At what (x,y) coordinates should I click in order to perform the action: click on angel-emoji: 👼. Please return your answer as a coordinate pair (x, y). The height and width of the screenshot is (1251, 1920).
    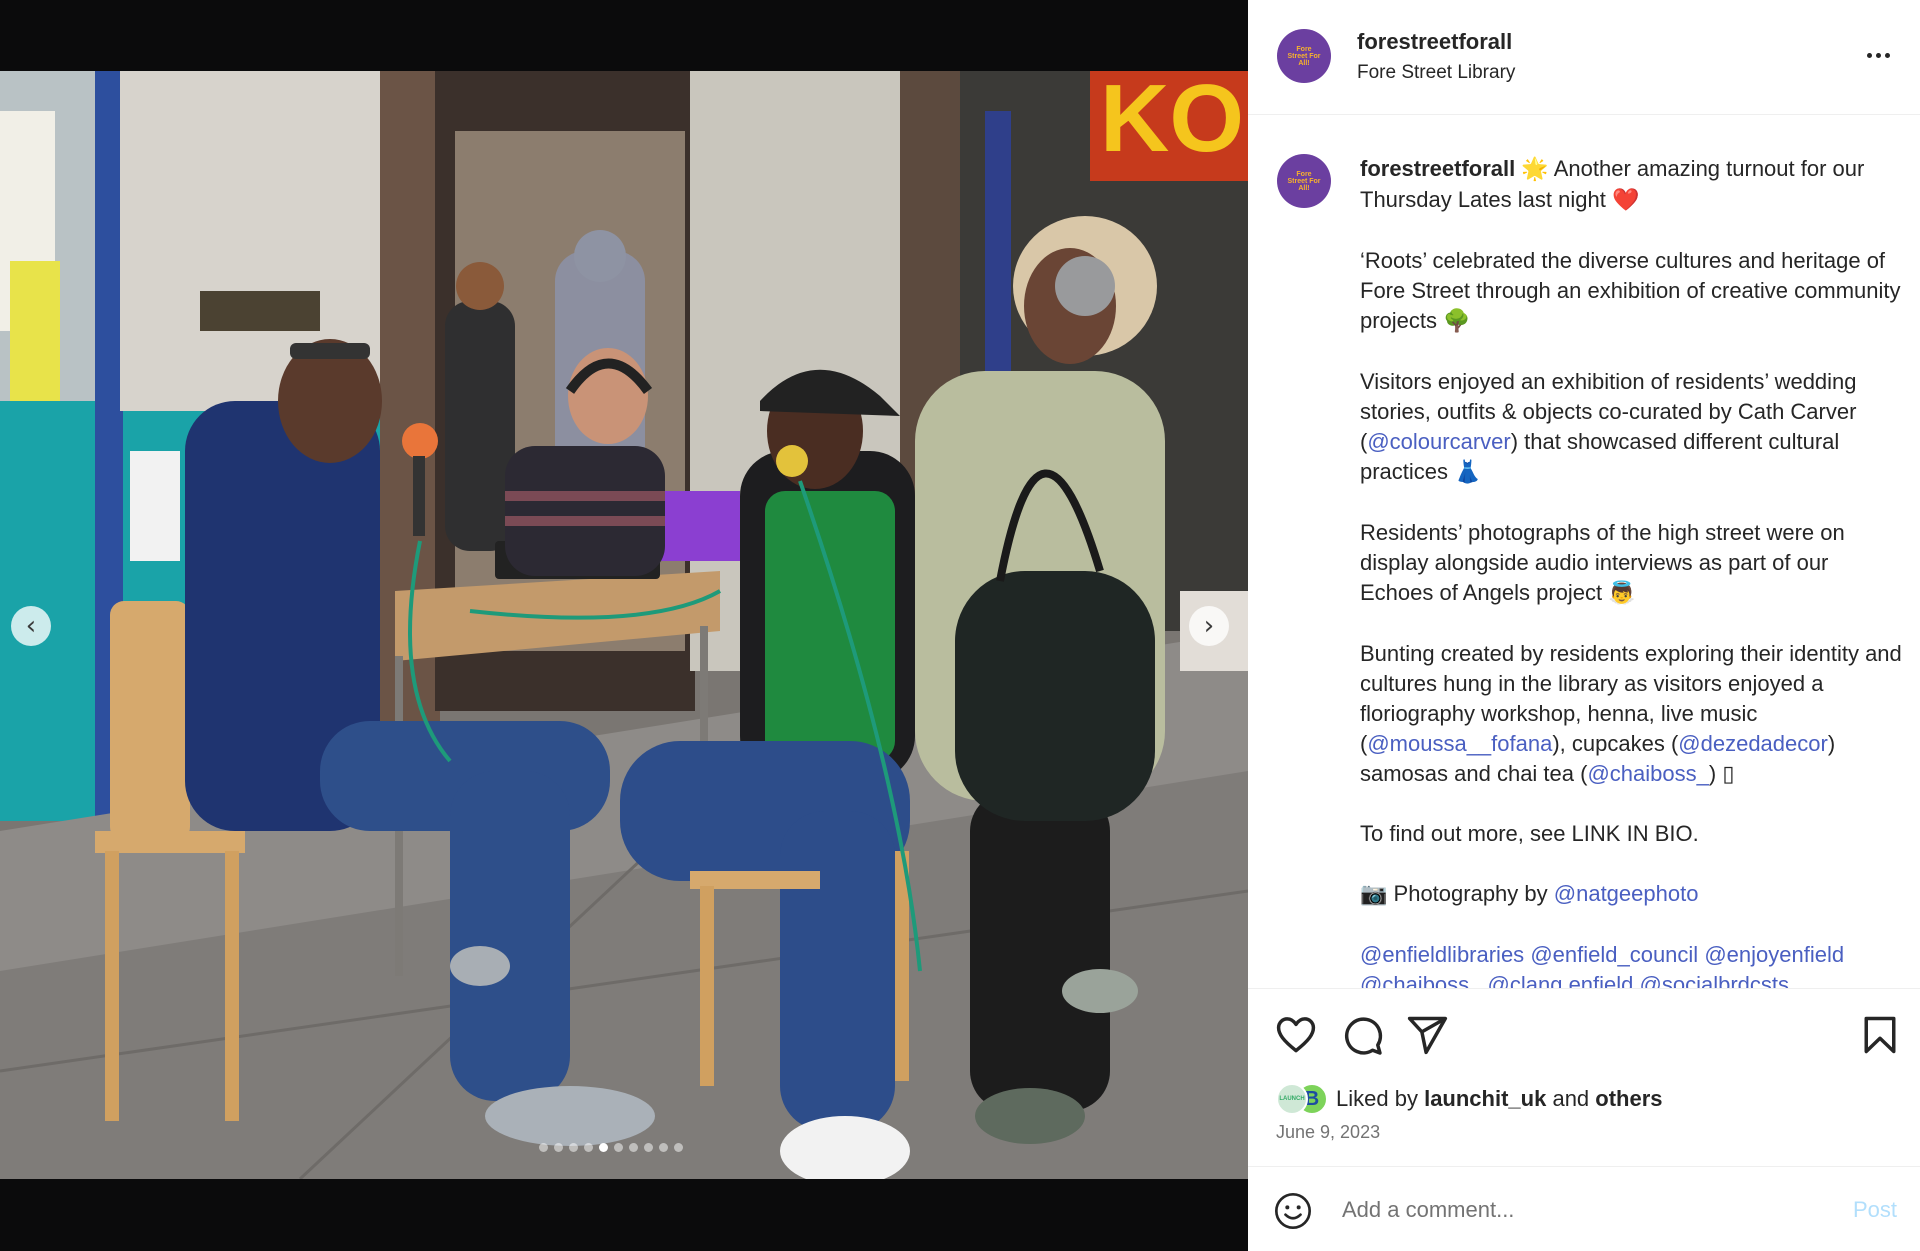
    Looking at the image, I should click on (1622, 593).